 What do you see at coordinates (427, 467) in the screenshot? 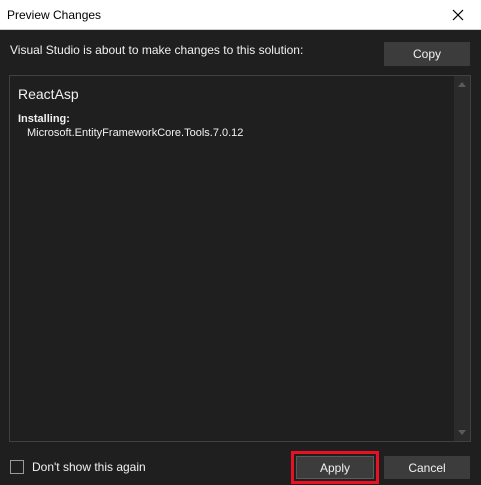
I see `cancel-button: Cancel` at bounding box center [427, 467].